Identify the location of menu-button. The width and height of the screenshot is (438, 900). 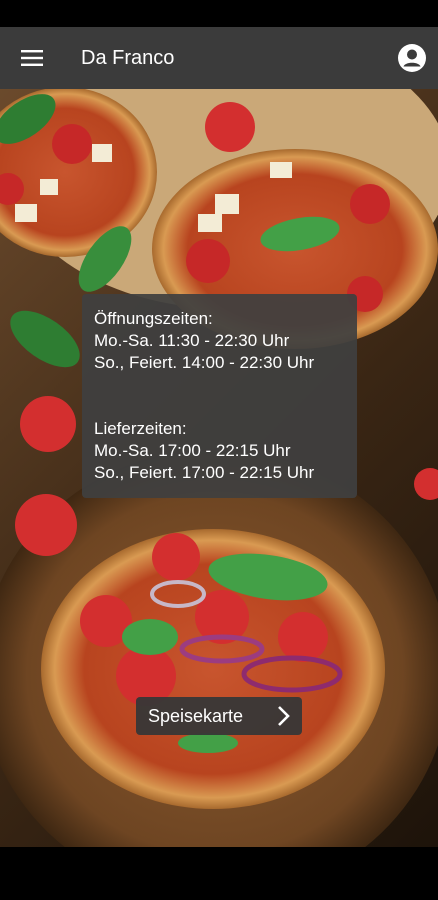
(32, 58).